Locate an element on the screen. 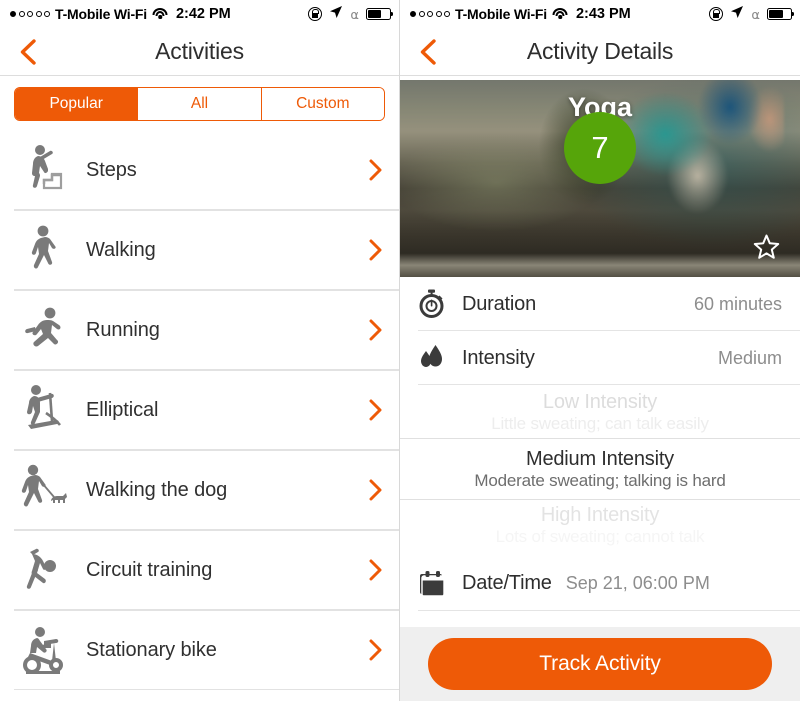  detail-label: Date/Time is located at coordinates (507, 582).